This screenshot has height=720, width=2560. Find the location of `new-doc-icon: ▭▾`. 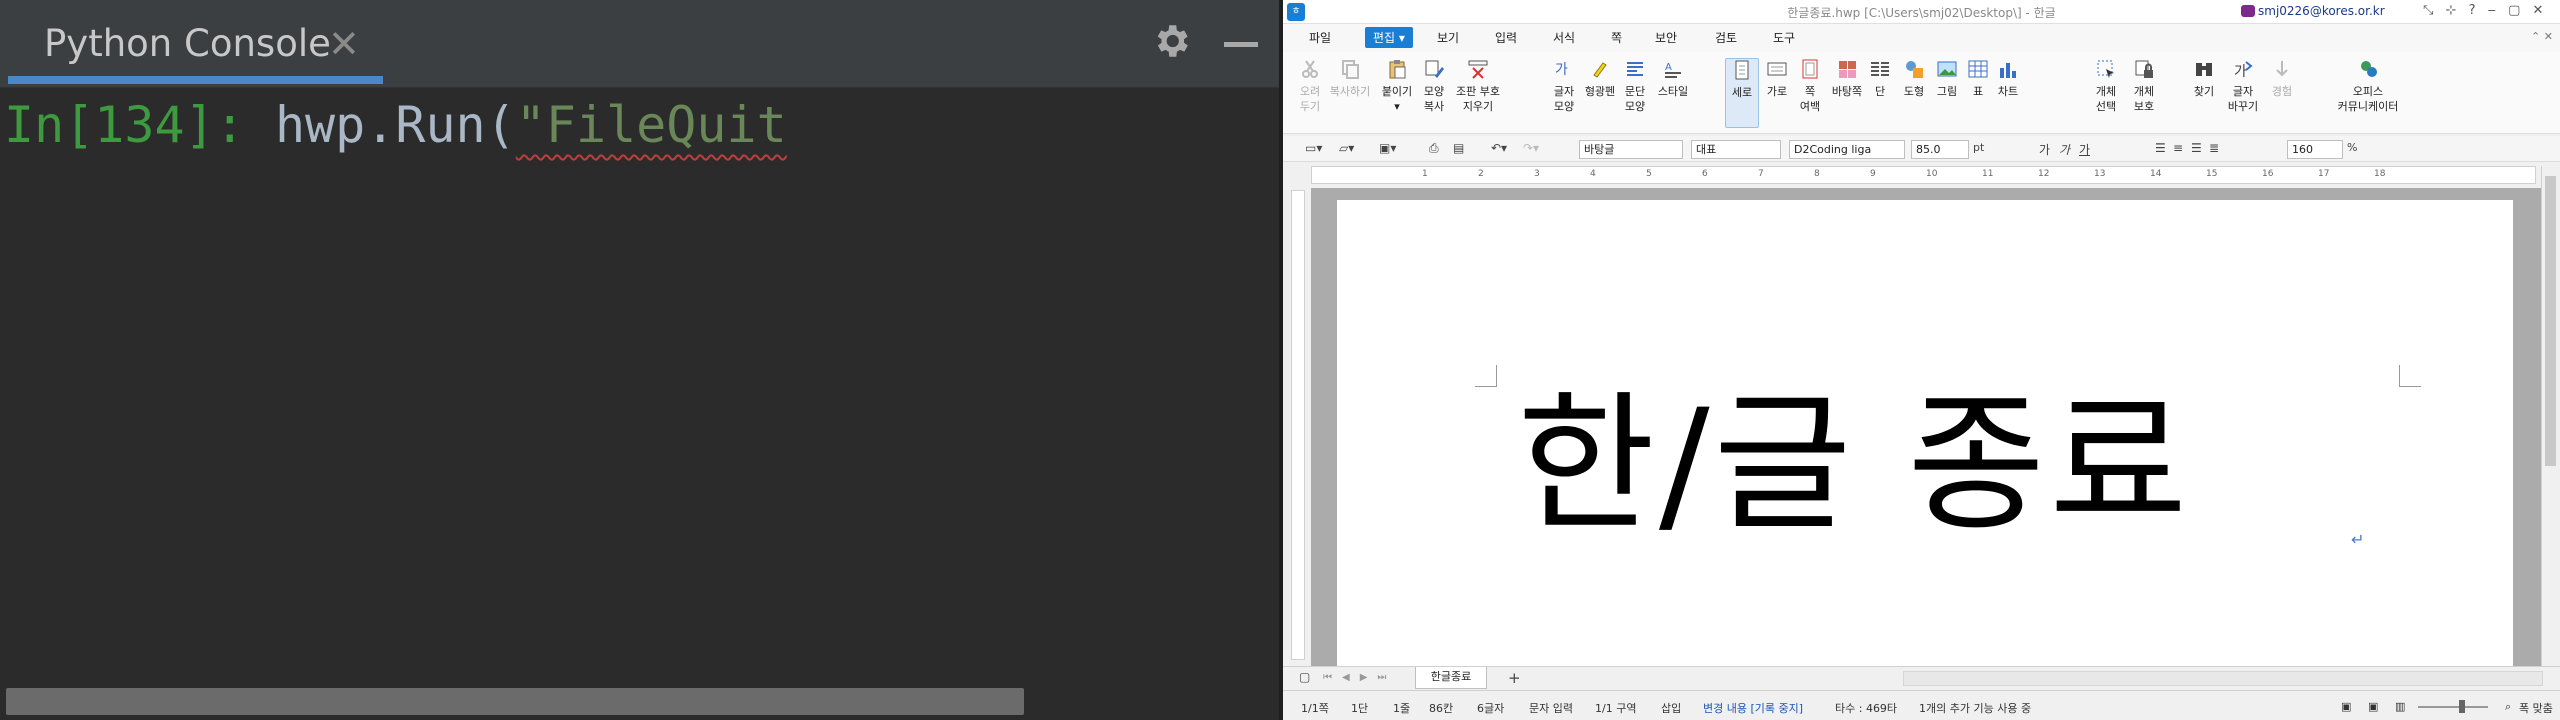

new-doc-icon: ▭▾ is located at coordinates (1313, 148).